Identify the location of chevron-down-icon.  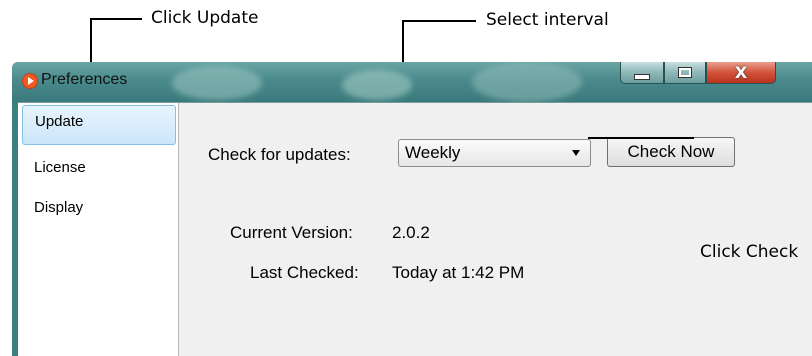
(576, 153).